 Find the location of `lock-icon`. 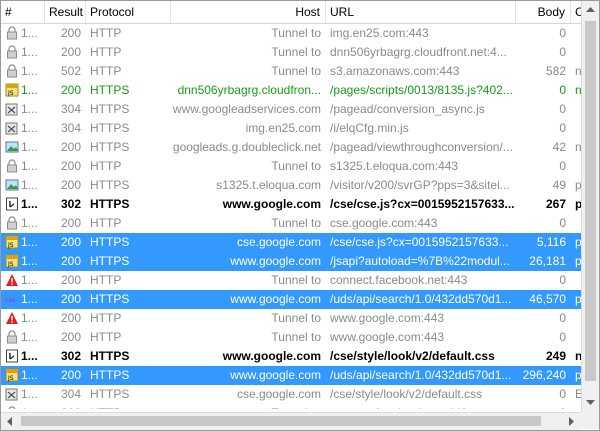

lock-icon is located at coordinates (12, 337).